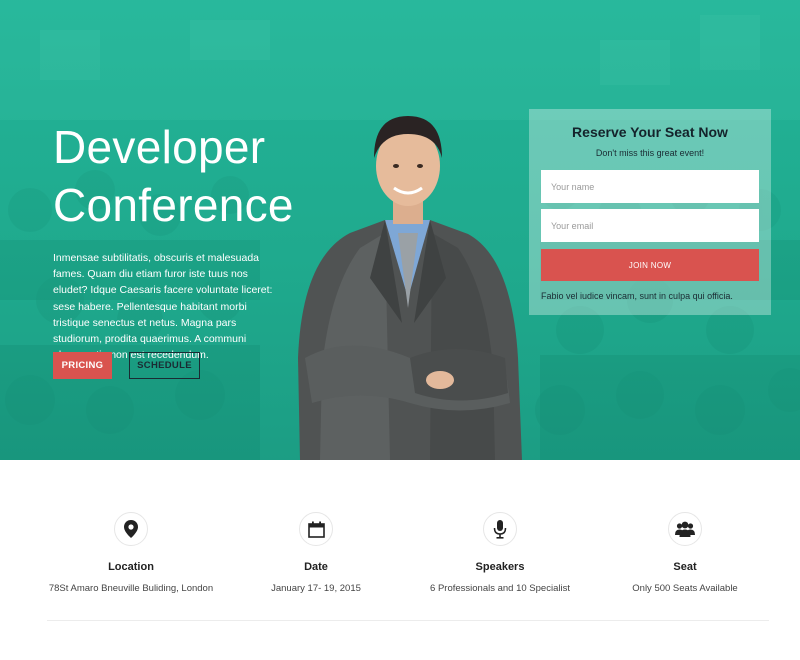 This screenshot has width=800, height=660. I want to click on map-marker-icon, so click(131, 529).